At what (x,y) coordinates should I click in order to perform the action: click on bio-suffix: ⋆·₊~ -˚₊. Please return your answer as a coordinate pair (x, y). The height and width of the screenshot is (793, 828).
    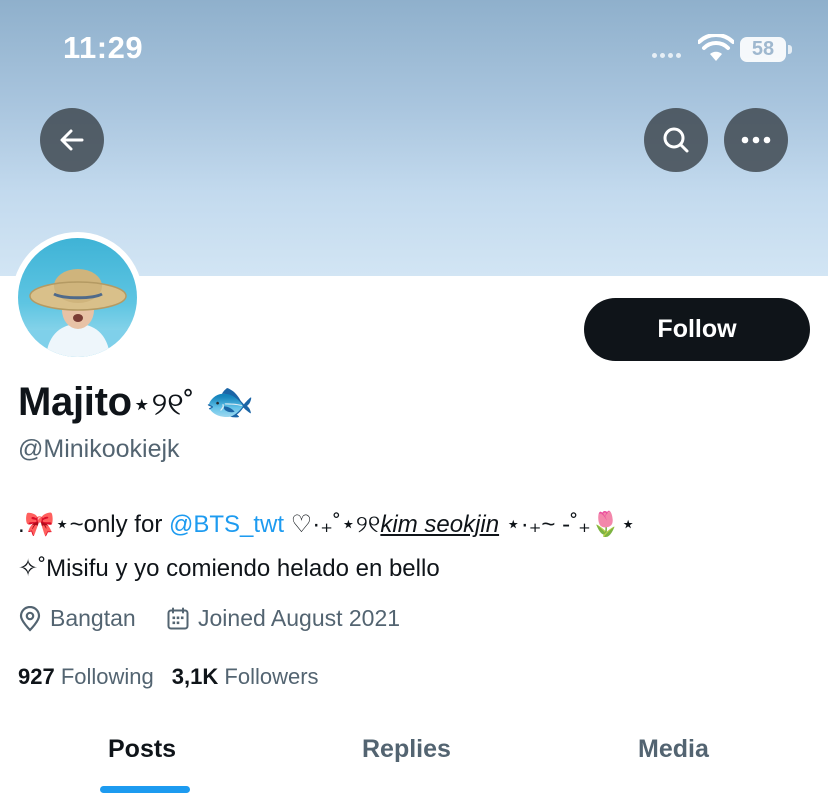
    Looking at the image, I should click on (545, 524).